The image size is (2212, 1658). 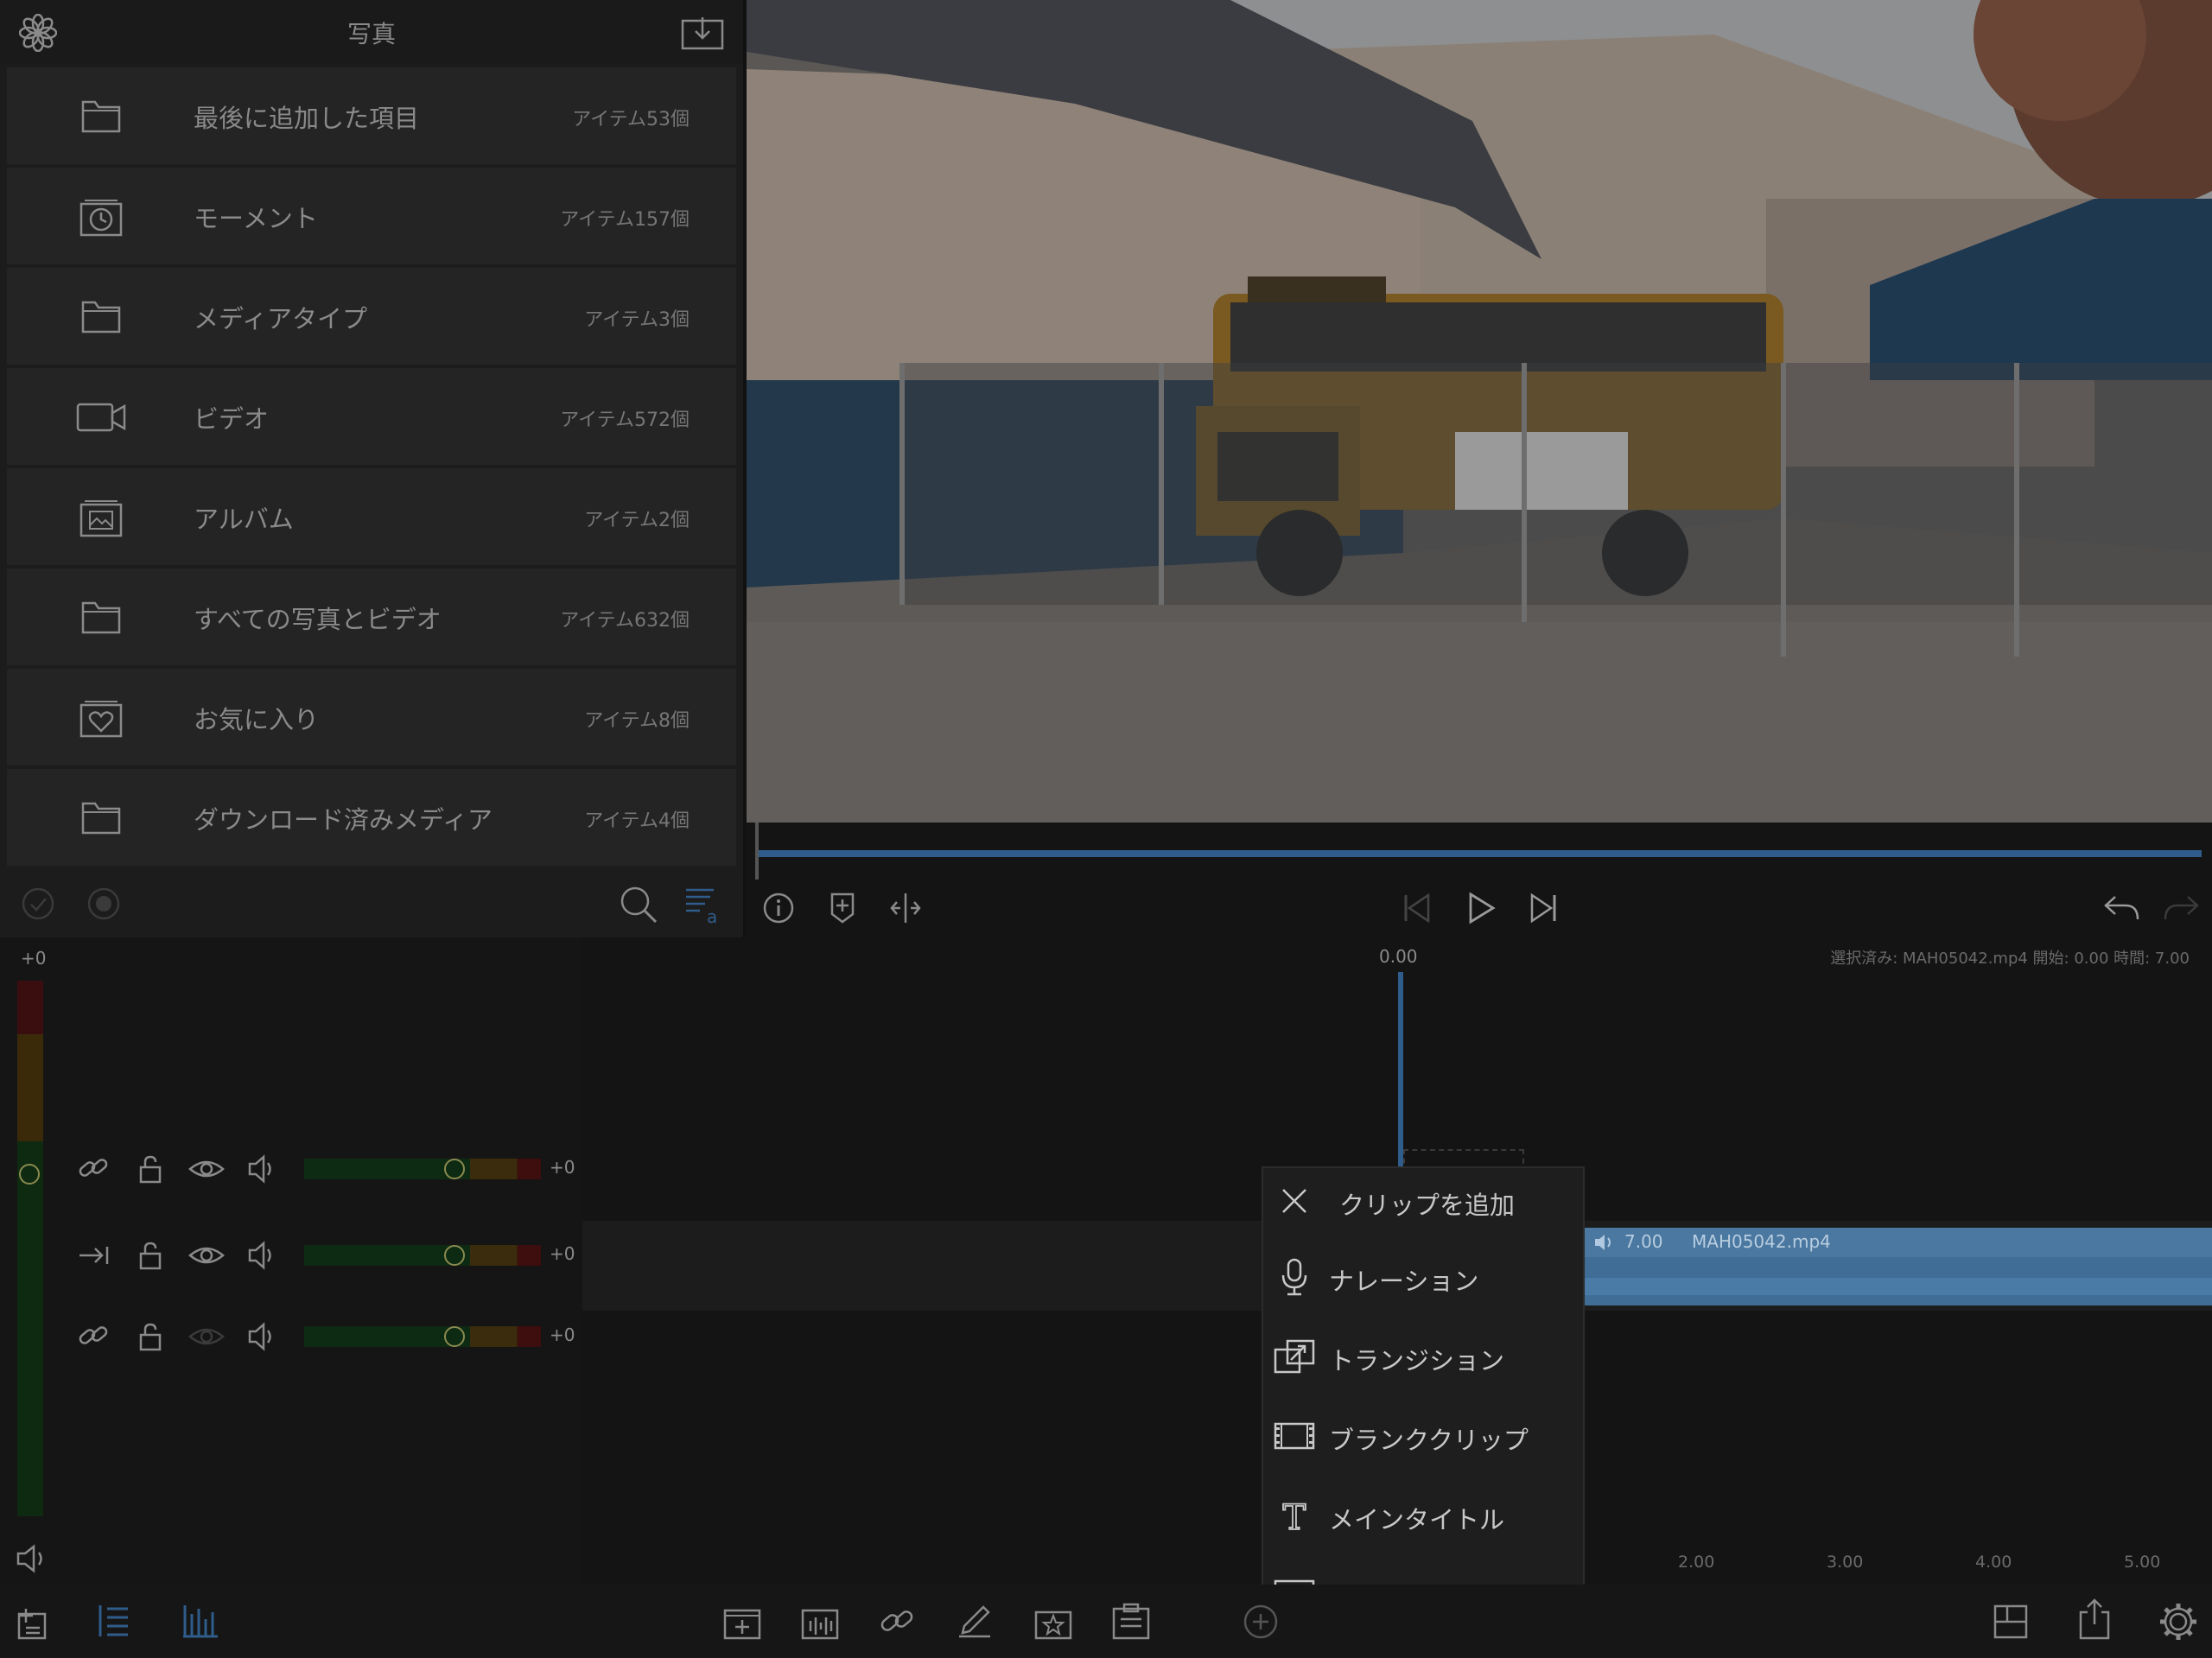 What do you see at coordinates (307, 118) in the screenshot?
I see `library-item-label: 最後に追加した項目` at bounding box center [307, 118].